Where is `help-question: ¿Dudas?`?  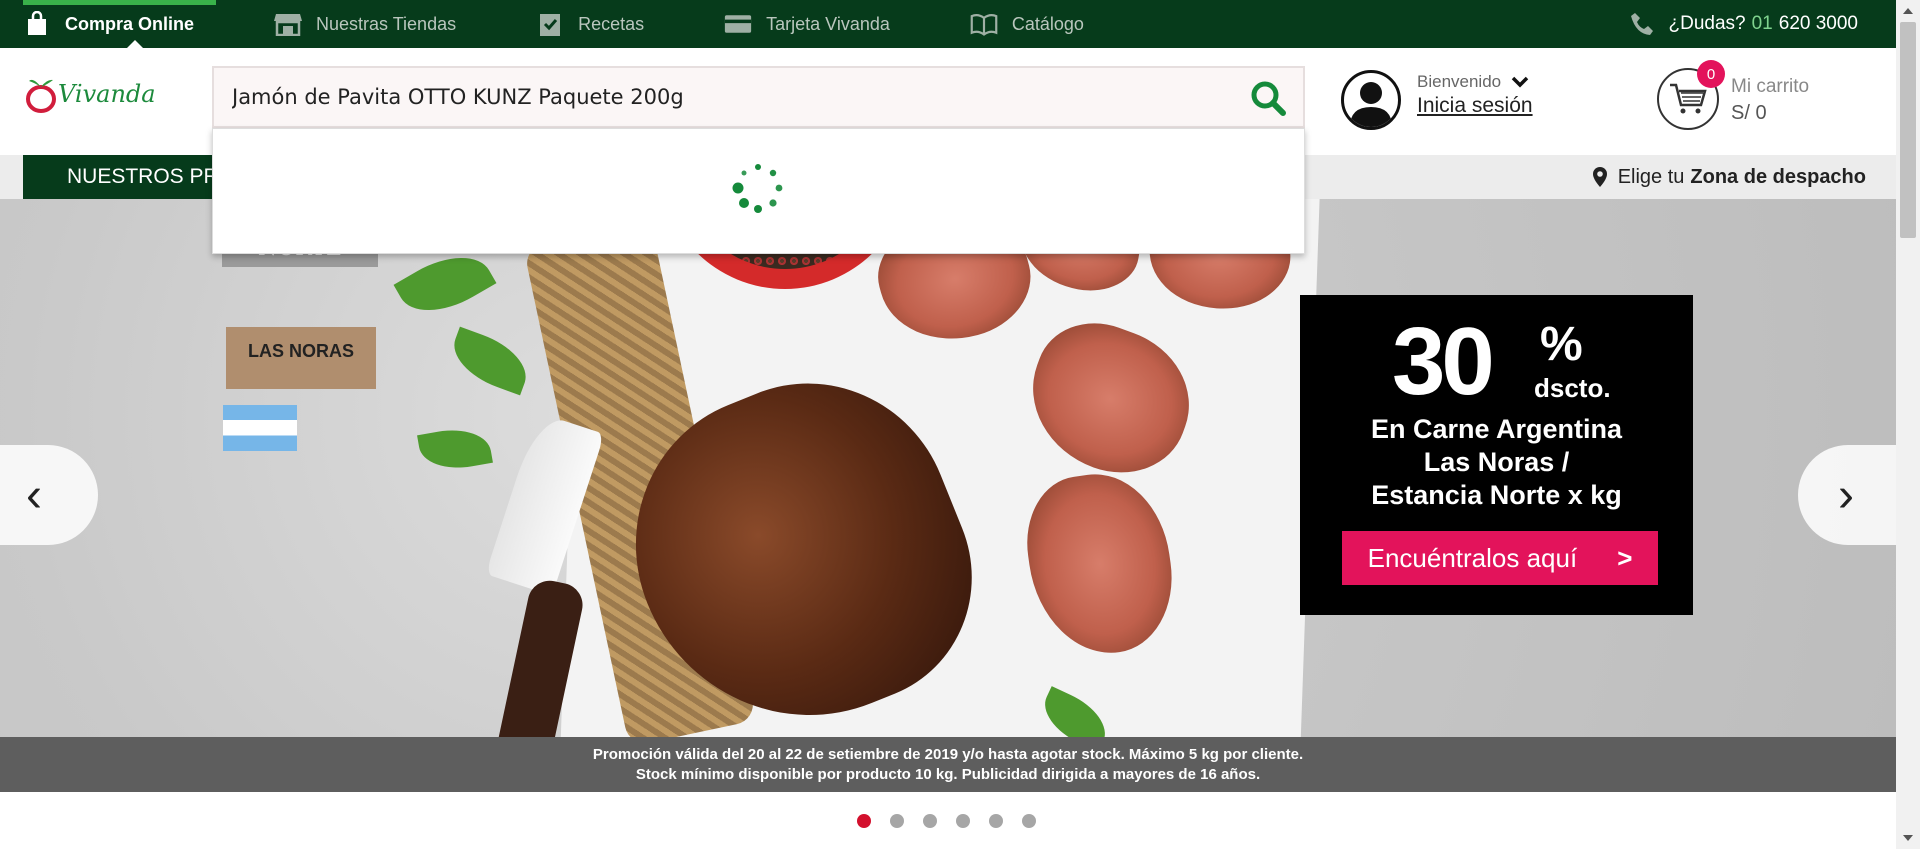
help-question: ¿Dudas? is located at coordinates (1707, 23).